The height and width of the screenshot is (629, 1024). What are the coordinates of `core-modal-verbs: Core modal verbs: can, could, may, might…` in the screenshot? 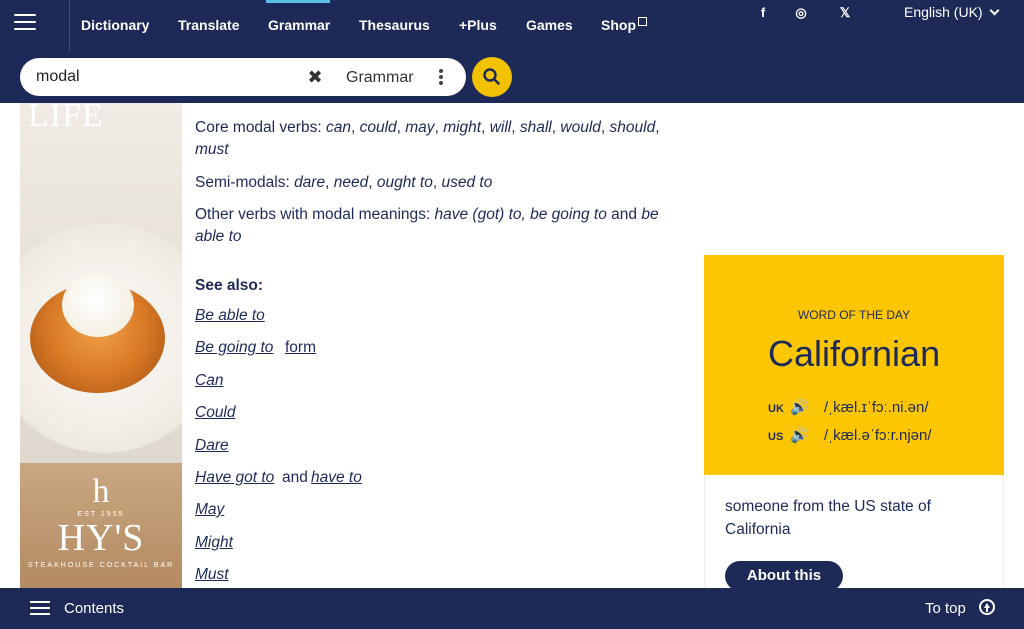 It's located at (427, 138).